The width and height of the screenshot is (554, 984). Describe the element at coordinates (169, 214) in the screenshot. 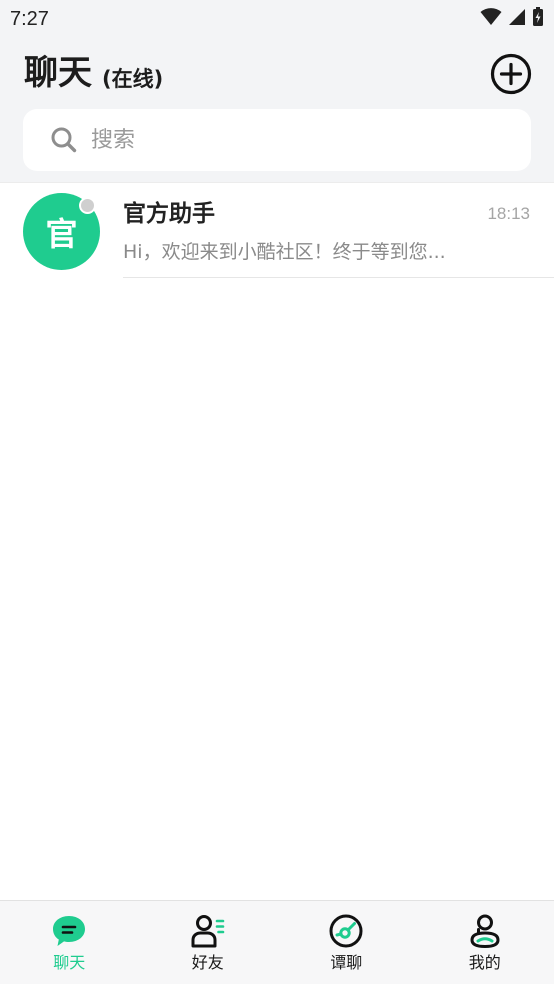

I see `chat-name: 官方助手` at that location.